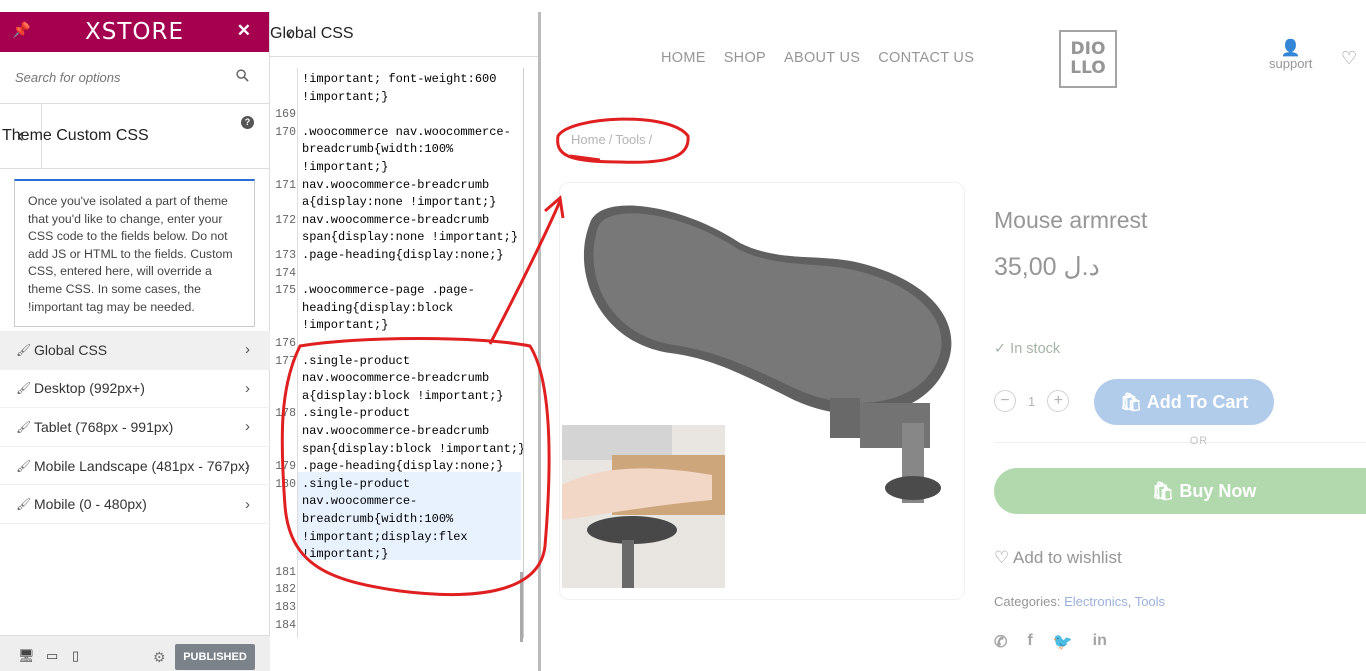  What do you see at coordinates (312, 33) in the screenshot?
I see `editor-title: Global CSS` at bounding box center [312, 33].